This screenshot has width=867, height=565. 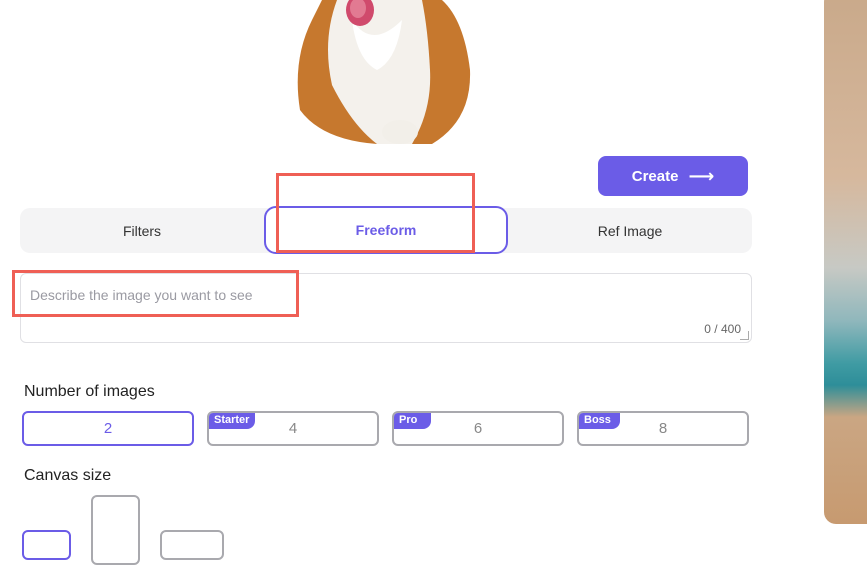 What do you see at coordinates (655, 176) in the screenshot?
I see `create-button-label: Create` at bounding box center [655, 176].